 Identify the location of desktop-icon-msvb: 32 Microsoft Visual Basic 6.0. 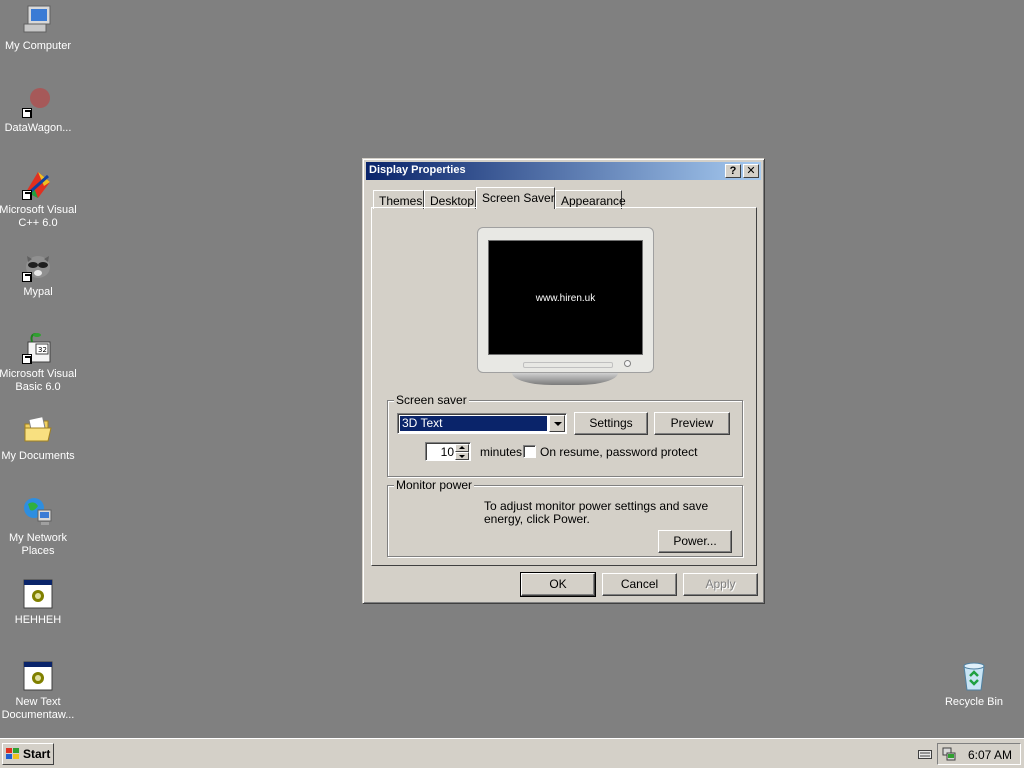
(39, 363).